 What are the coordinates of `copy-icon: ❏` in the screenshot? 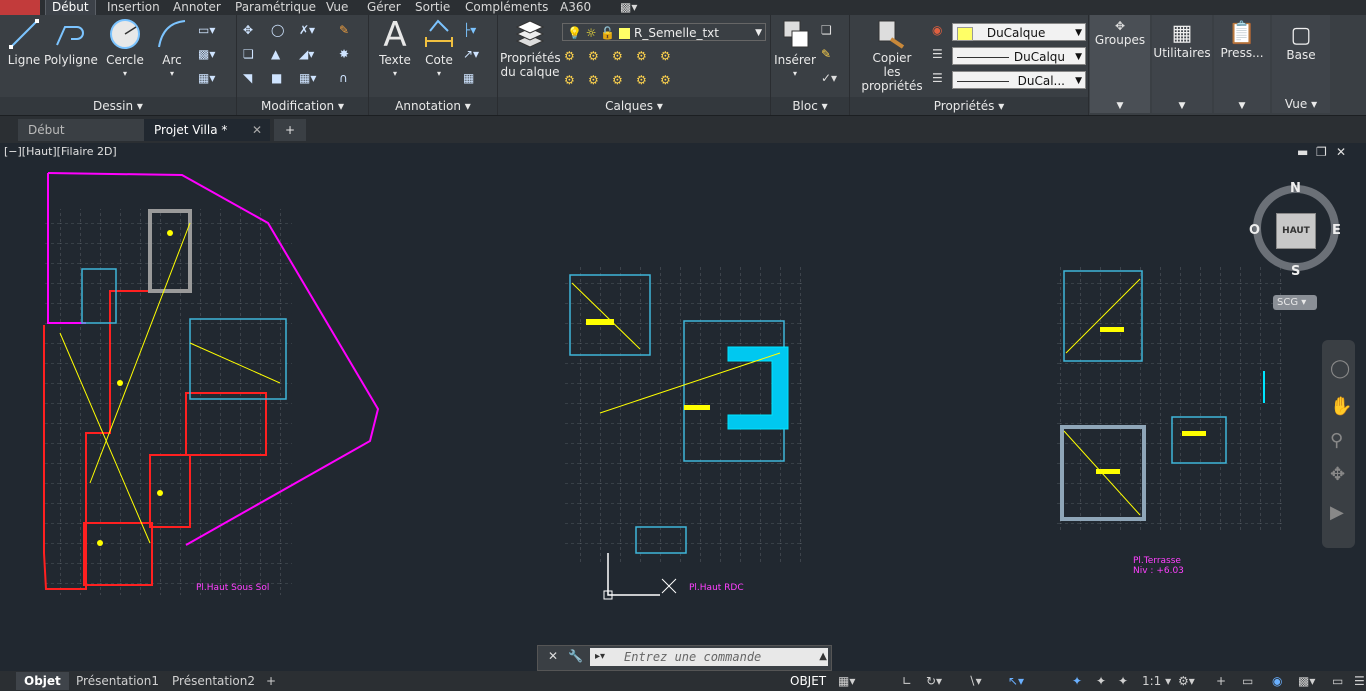 It's located at (252, 56).